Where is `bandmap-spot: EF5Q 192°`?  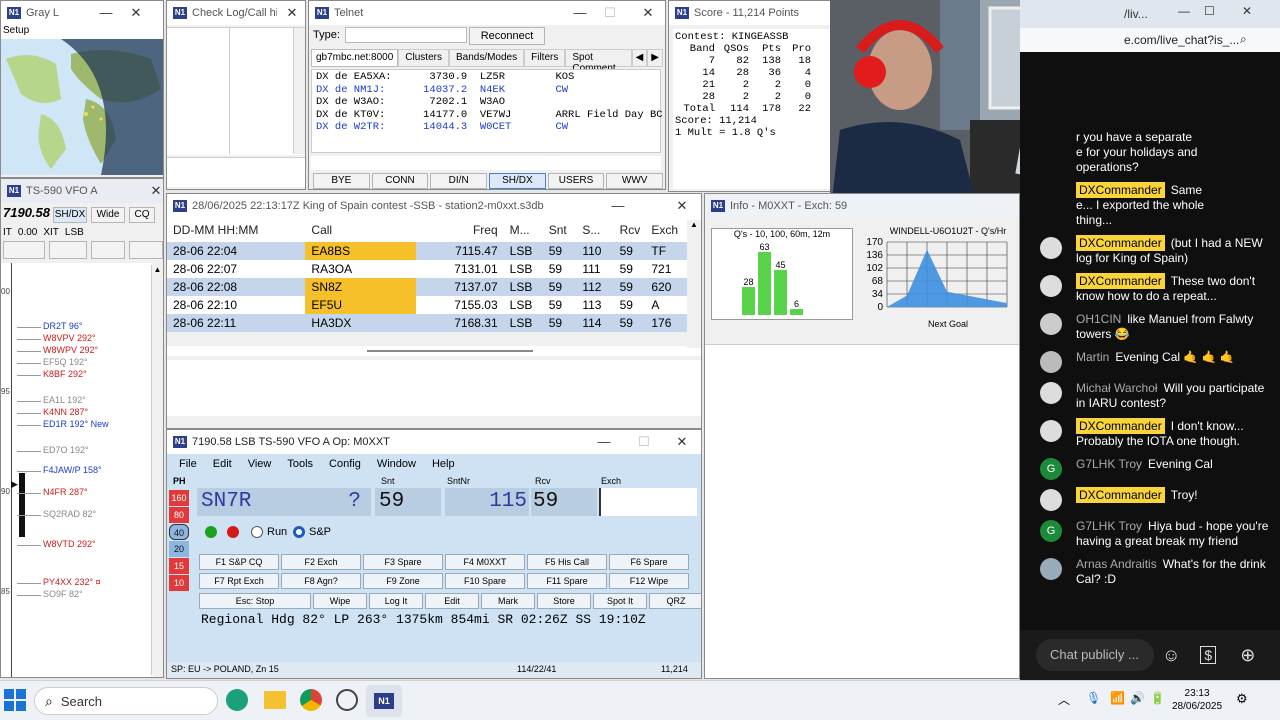
bandmap-spot: EF5Q 192° is located at coordinates (65, 362).